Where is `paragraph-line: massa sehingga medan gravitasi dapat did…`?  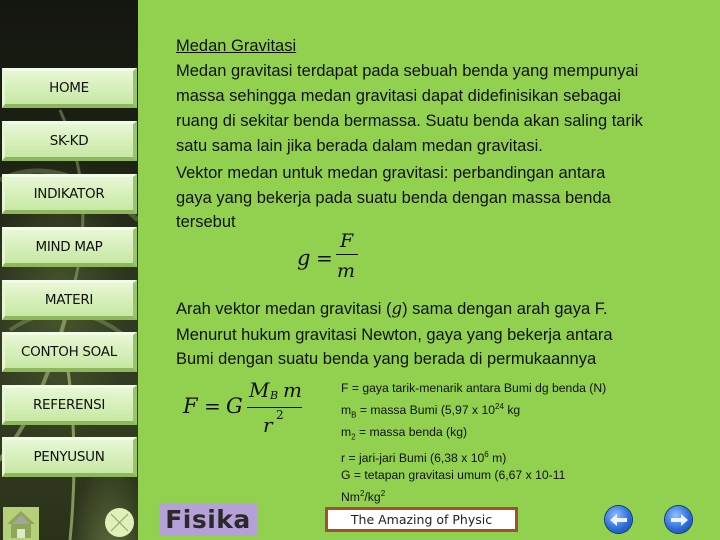
paragraph-line: massa sehingga medan gravitasi dapat did… is located at coordinates (398, 96).